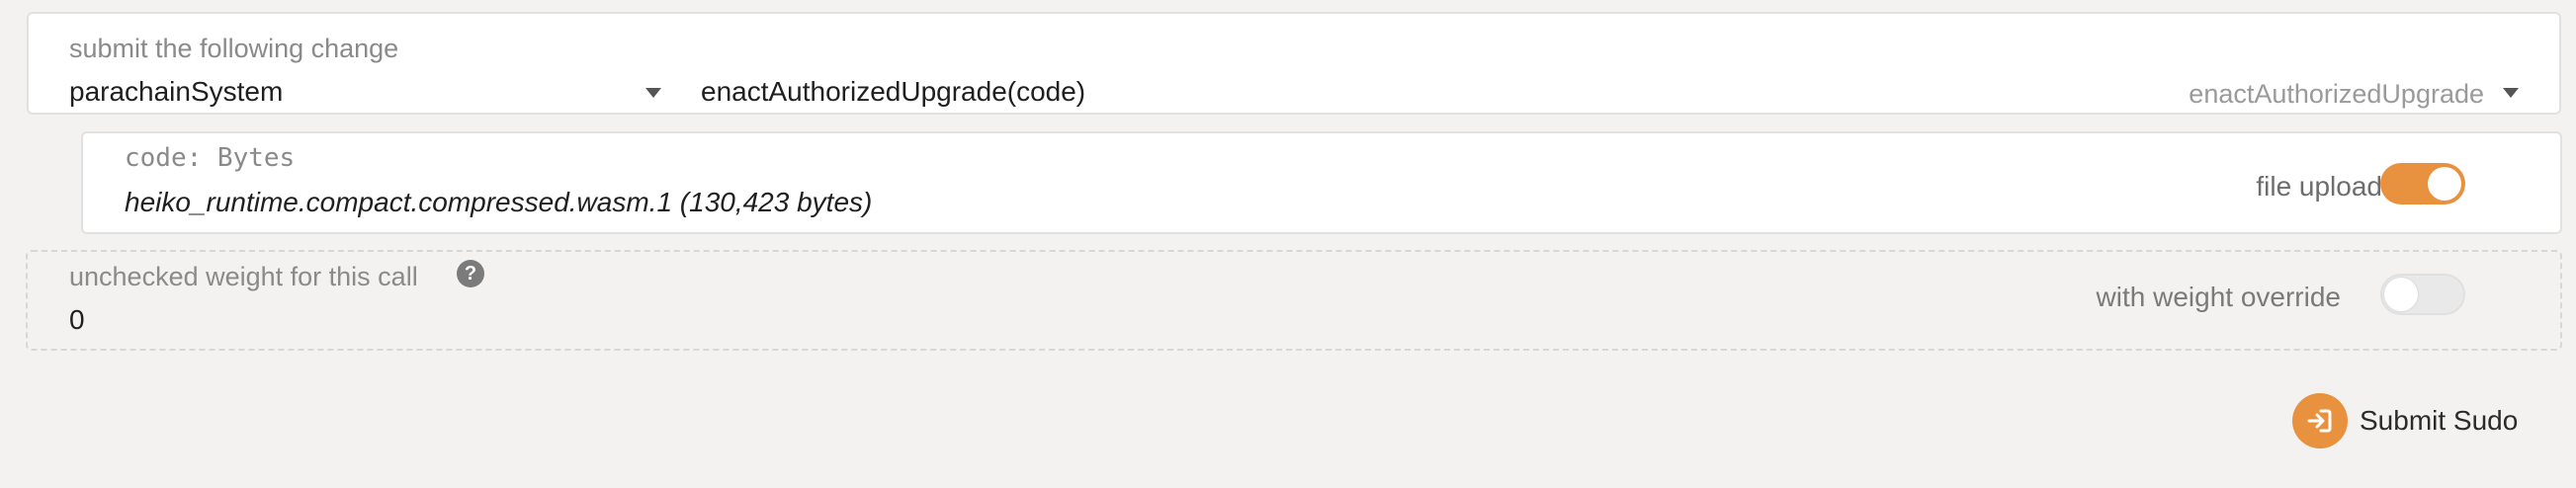 This screenshot has width=2576, height=488. What do you see at coordinates (2218, 297) in the screenshot?
I see `weight-override-label: with weight override` at bounding box center [2218, 297].